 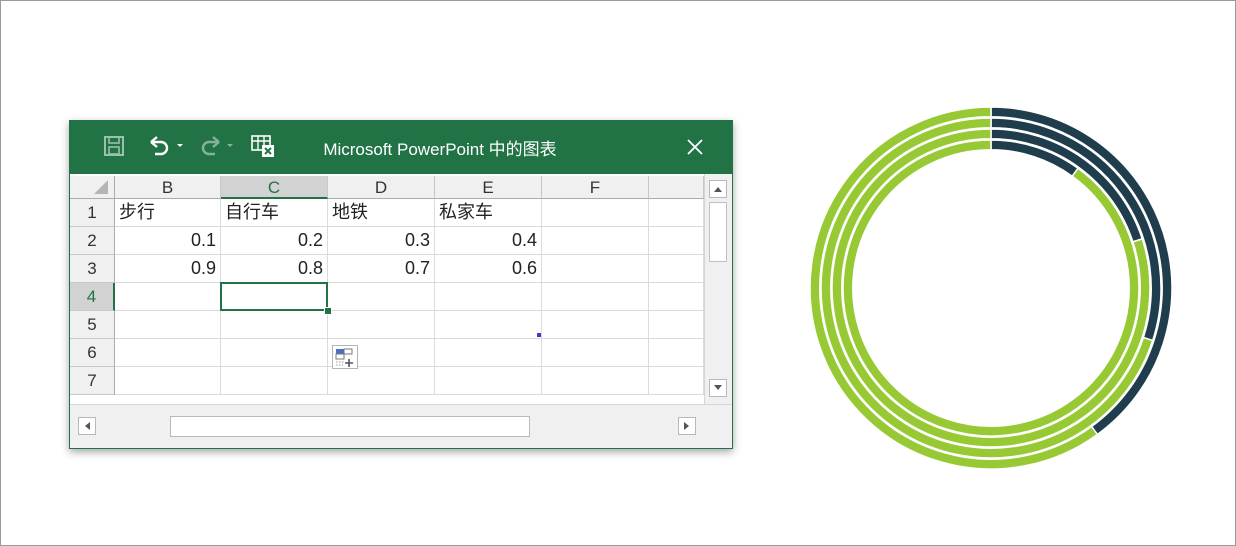 What do you see at coordinates (488, 241) in the screenshot?
I see `cell: 0.4` at bounding box center [488, 241].